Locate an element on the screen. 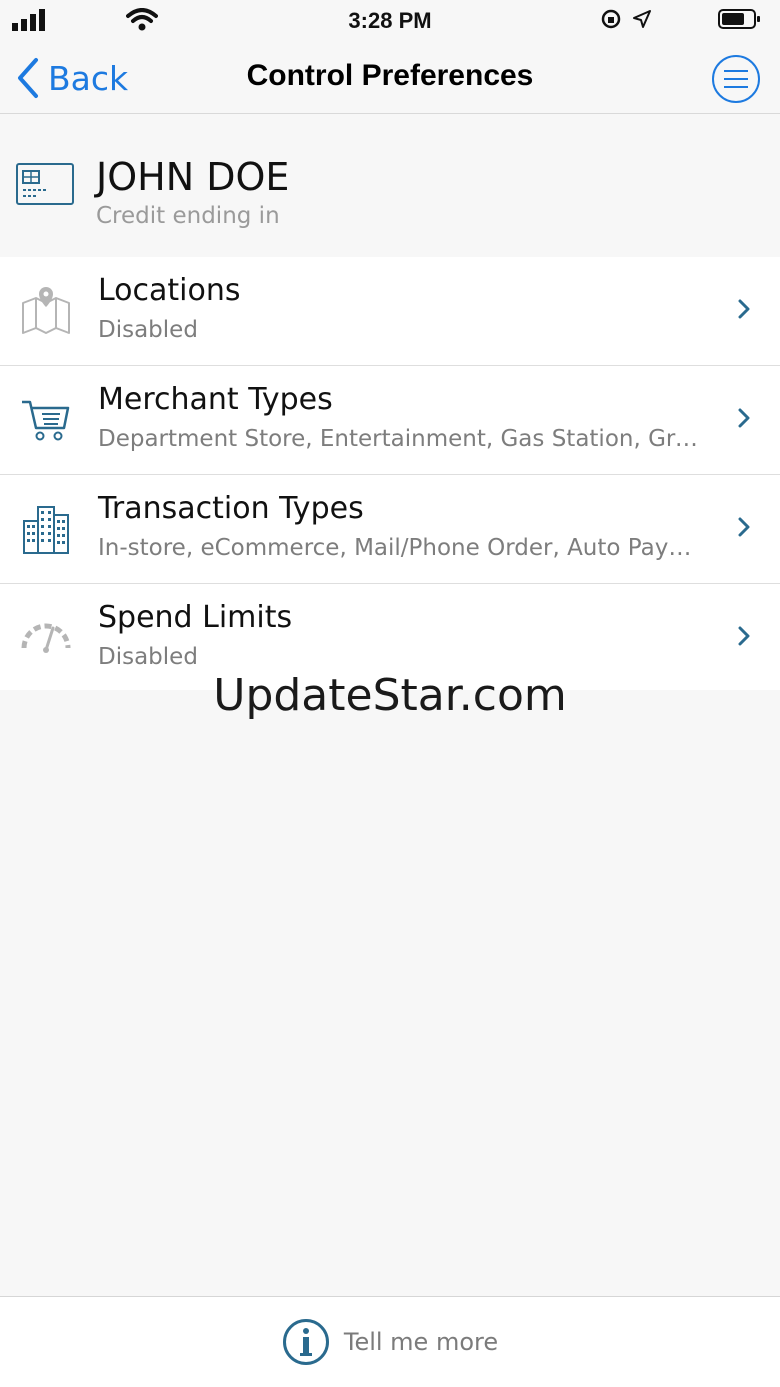 This screenshot has height=1387, width=780. info-icon is located at coordinates (305, 1342).